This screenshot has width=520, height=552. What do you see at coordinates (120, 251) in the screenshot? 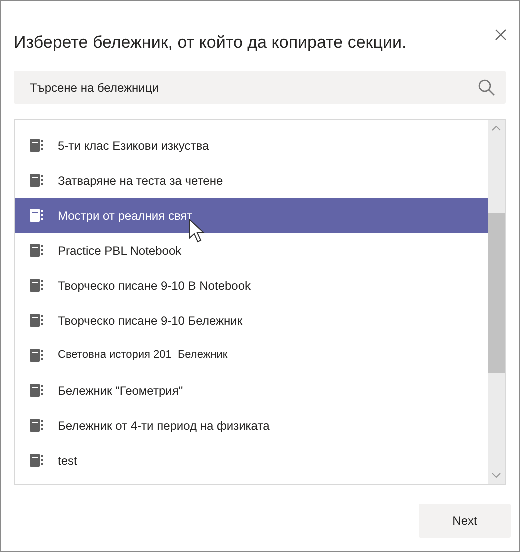
I see `notebook-name: Practice PBL Notebook` at bounding box center [120, 251].